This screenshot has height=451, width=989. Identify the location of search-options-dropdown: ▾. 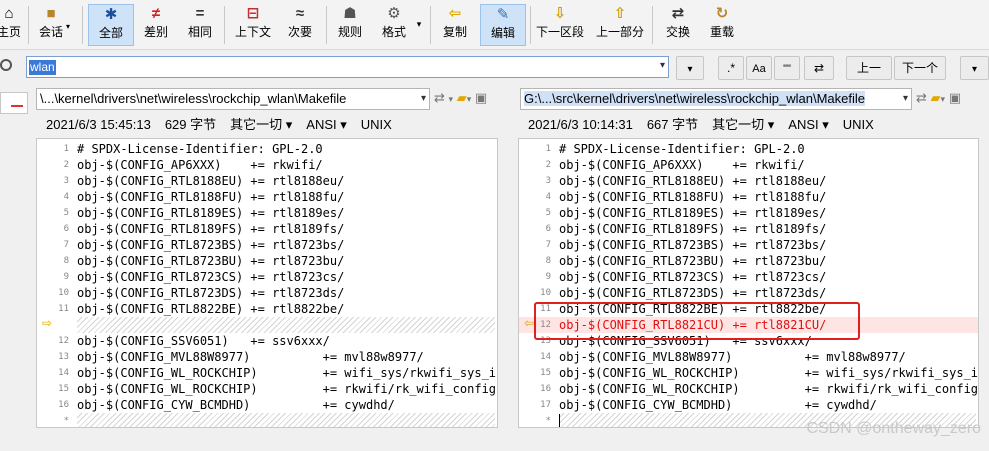
(690, 68).